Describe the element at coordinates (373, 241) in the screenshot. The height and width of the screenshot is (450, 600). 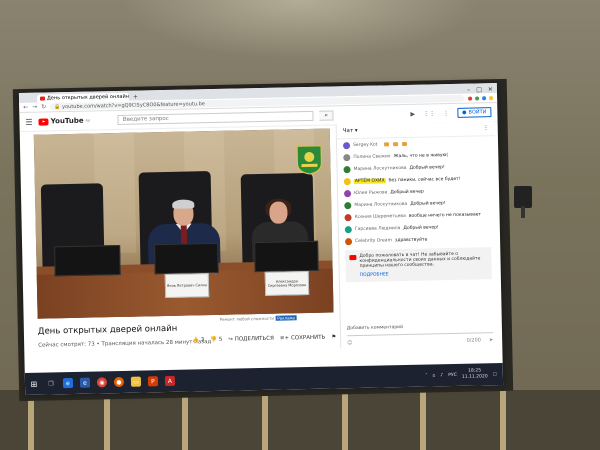
I see `chat-author: Celebrity Dream` at that location.